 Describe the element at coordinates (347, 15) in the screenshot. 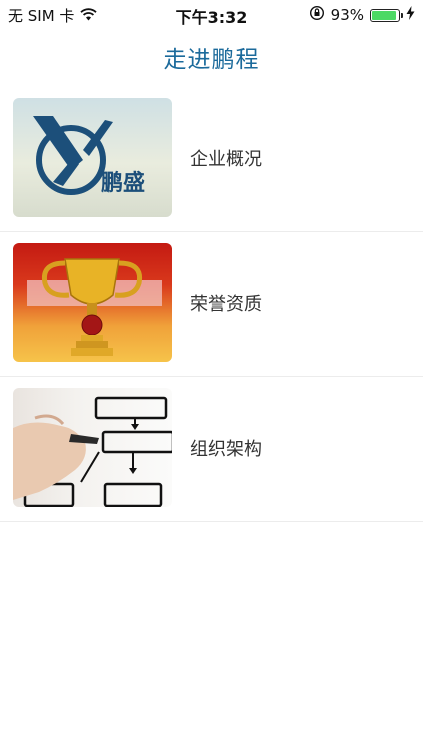

I see `battery-percent: 93%` at that location.